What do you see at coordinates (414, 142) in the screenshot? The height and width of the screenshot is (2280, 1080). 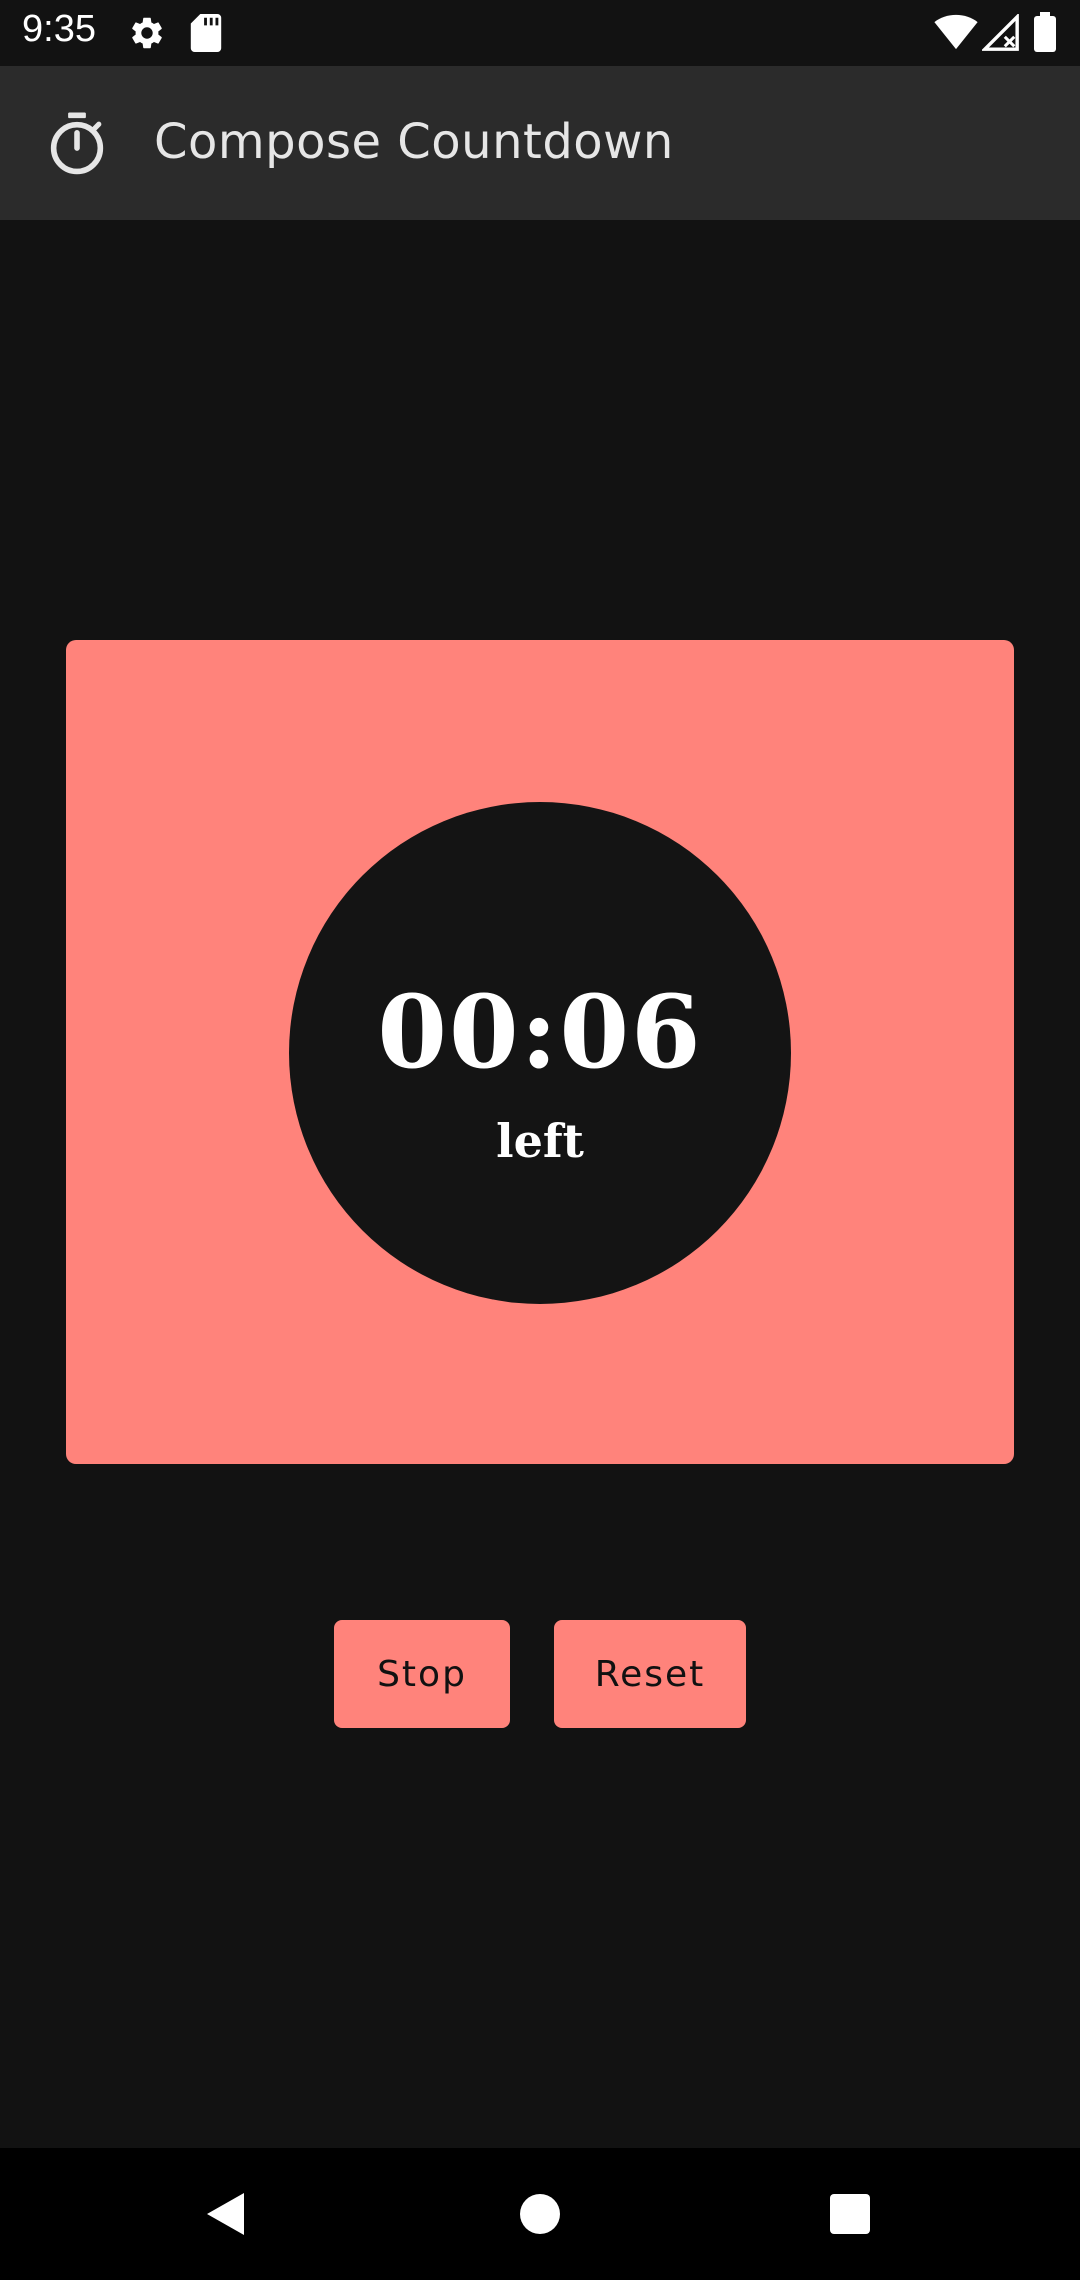 I see `app-title: Compose Countdown` at bounding box center [414, 142].